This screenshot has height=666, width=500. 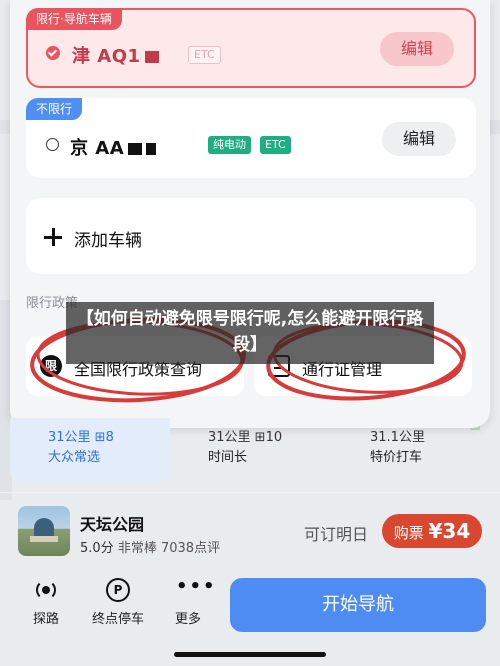 I want to click on route-options: 31公里 ⊞8 大众常选 31公里 ⊞10 时间长 31.1公里 特价打车, so click(x=250, y=450).